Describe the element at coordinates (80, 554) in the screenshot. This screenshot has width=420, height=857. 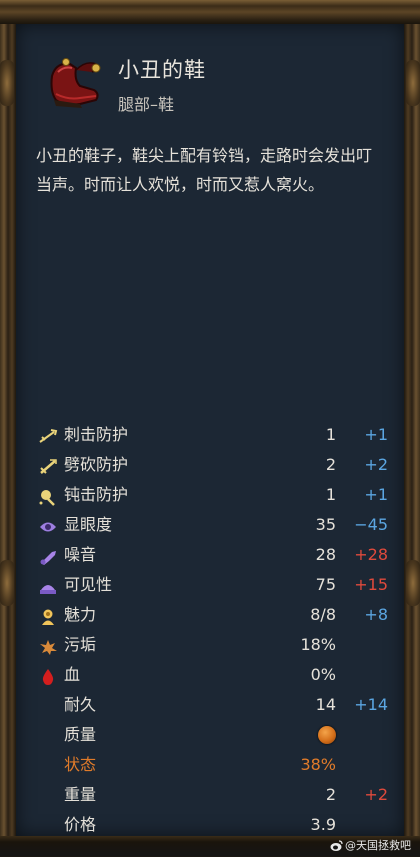
I see `stat-label: 噪音` at that location.